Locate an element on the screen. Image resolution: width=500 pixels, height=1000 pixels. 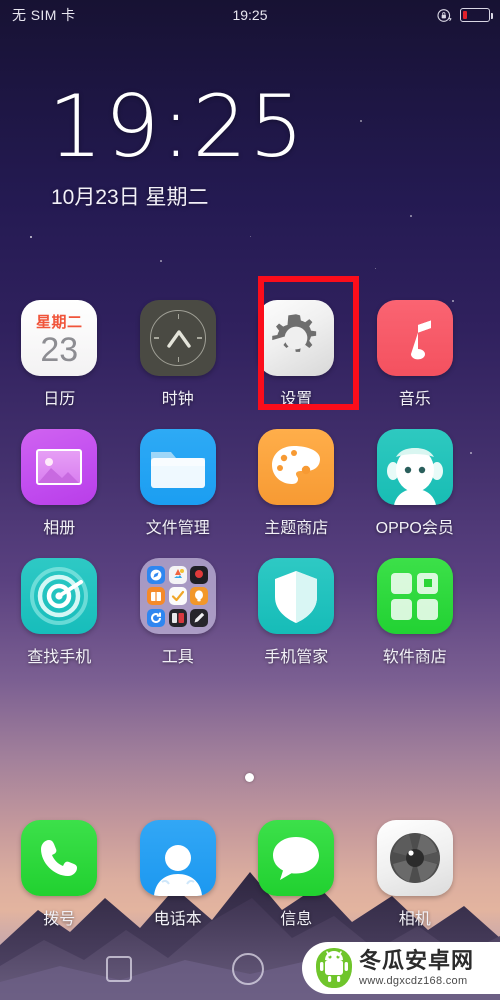
dock: 拨号 电话本 信息 相机 is located at coordinates (250, 874).